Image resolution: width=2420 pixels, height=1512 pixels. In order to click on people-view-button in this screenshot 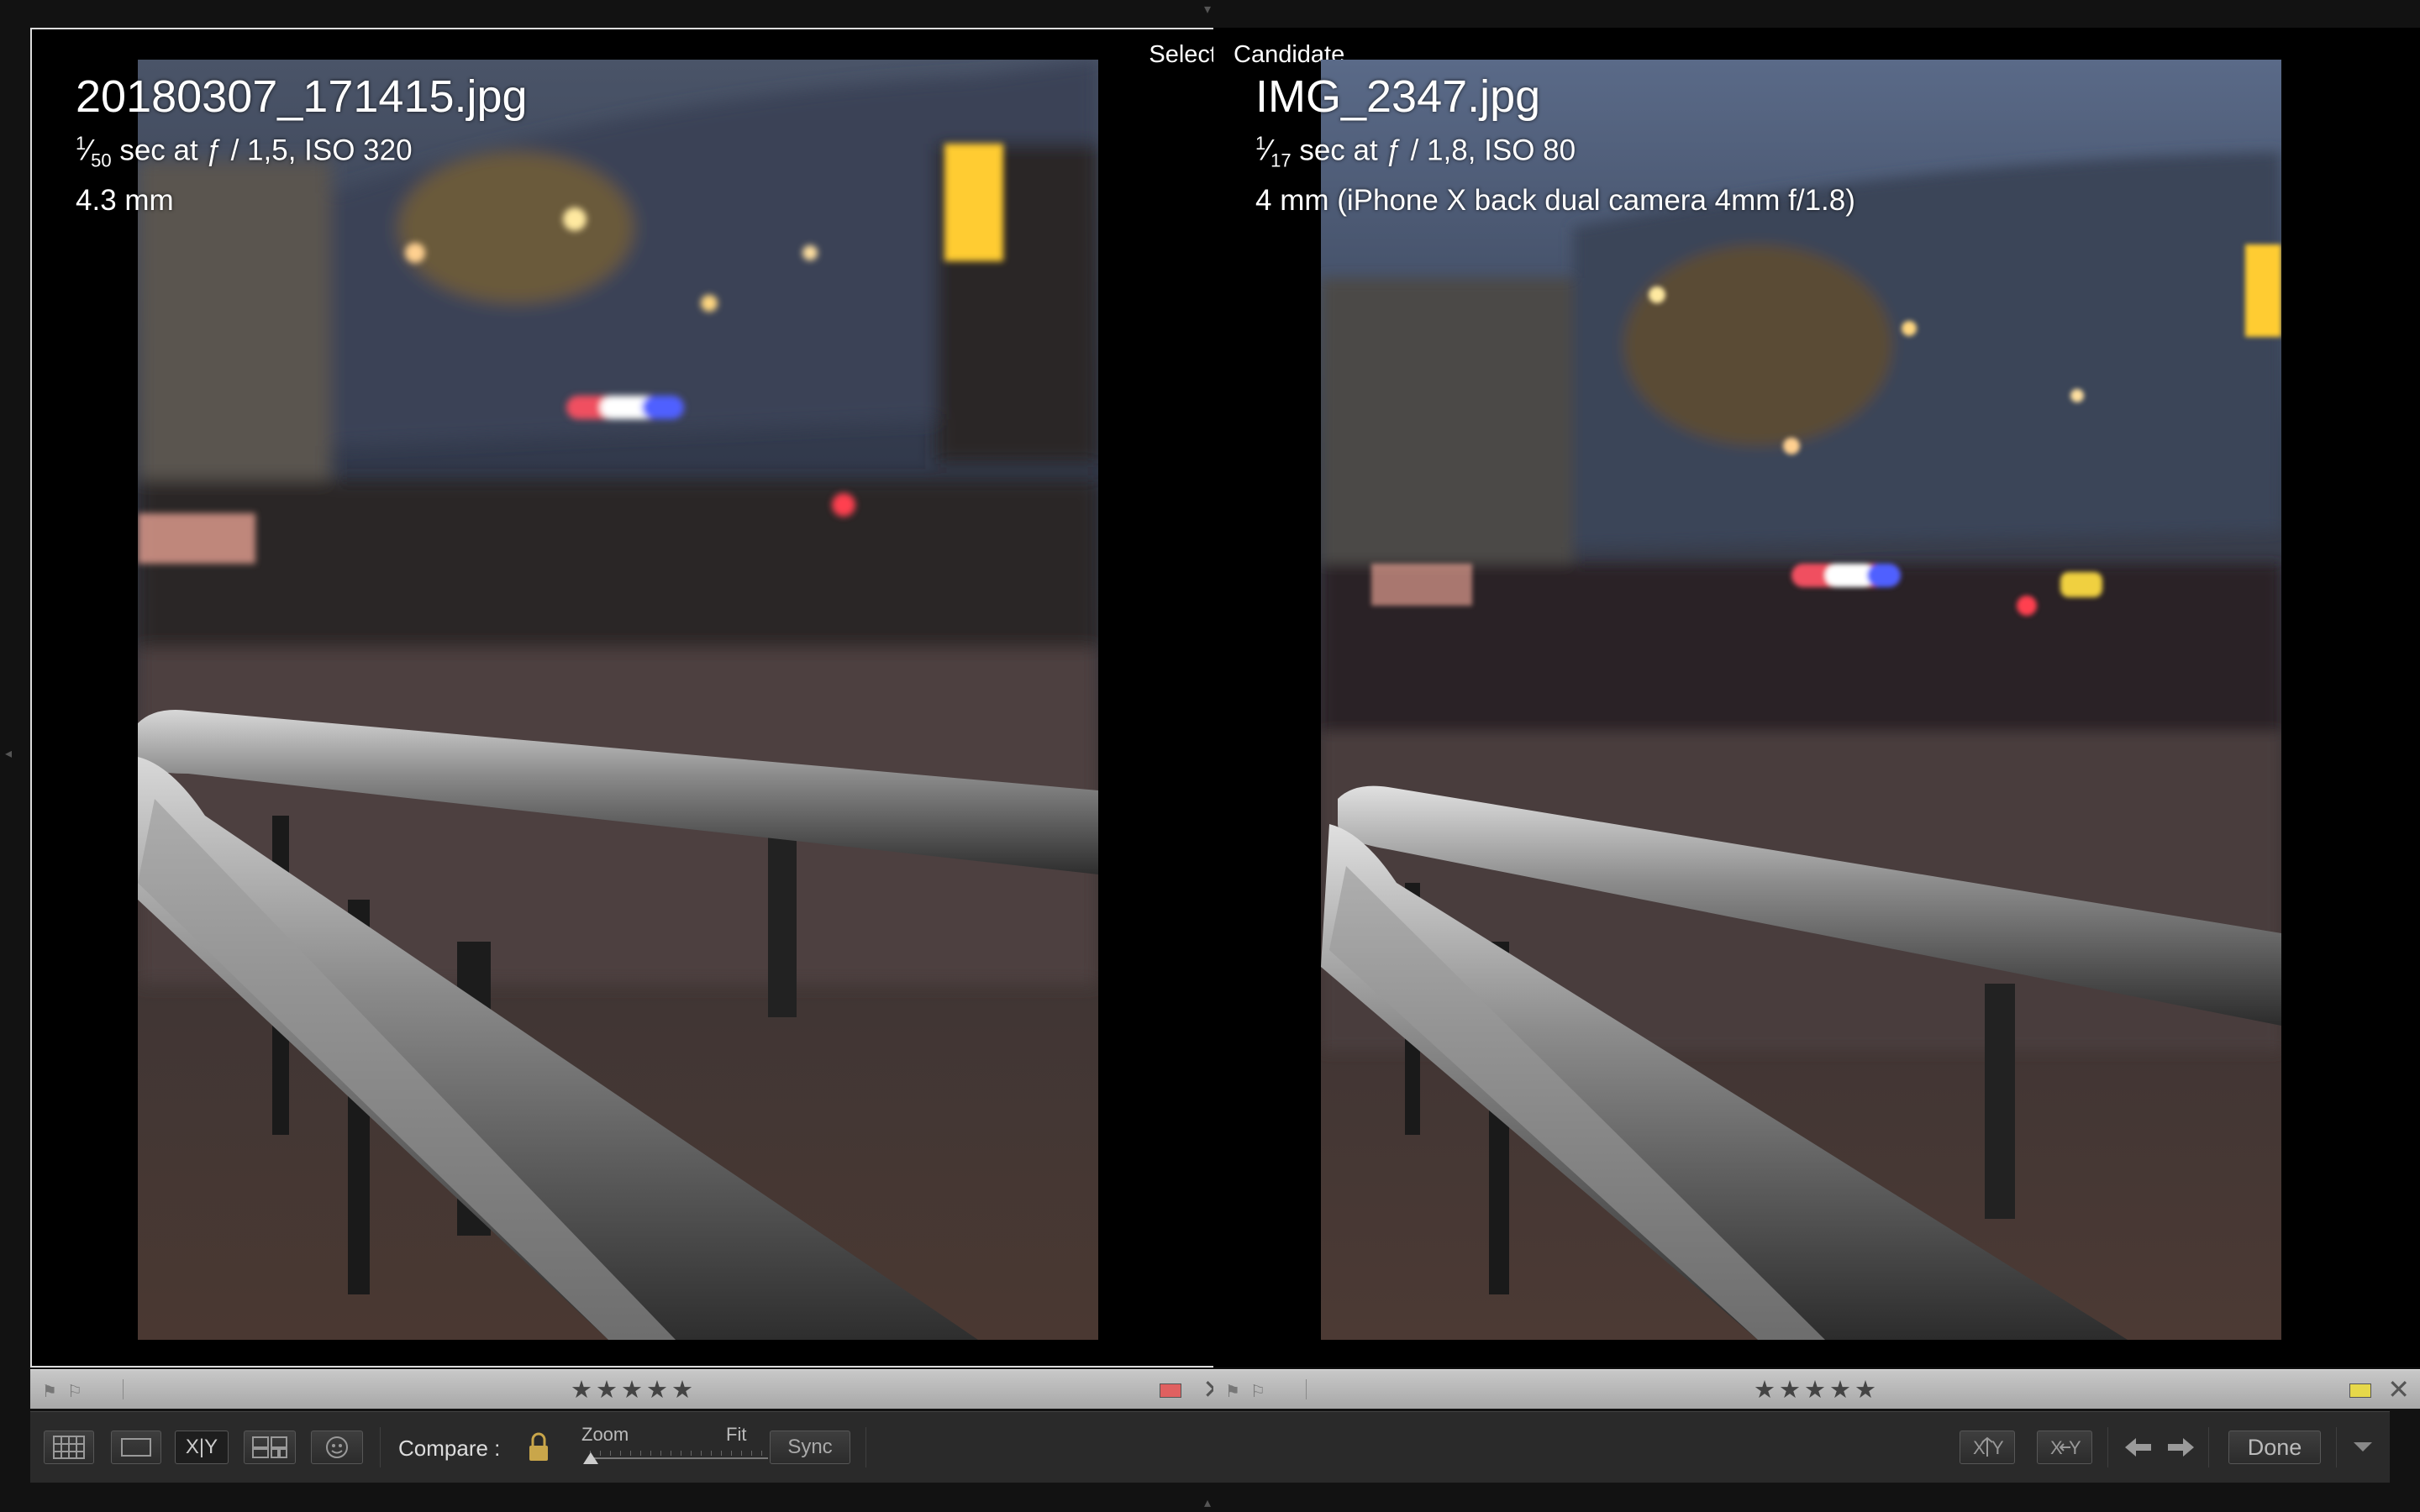, I will do `click(337, 1447)`.